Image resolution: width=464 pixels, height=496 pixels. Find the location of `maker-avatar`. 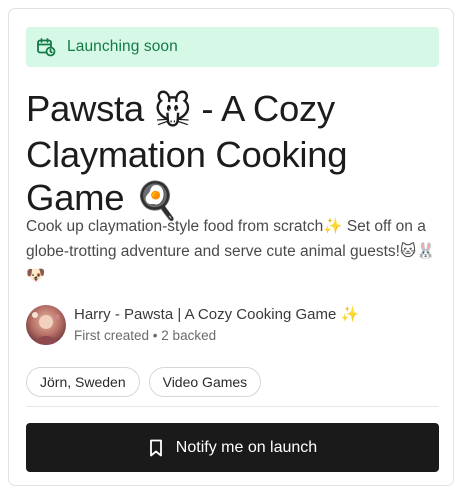

maker-avatar is located at coordinates (46, 325).